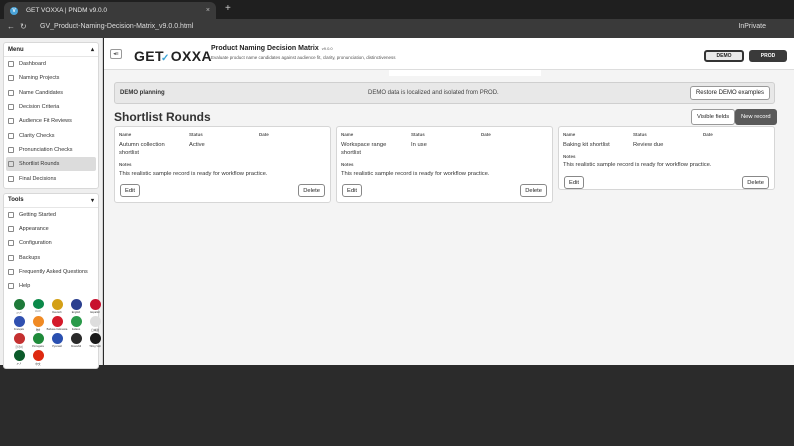 This screenshot has height=446, width=794. Describe the element at coordinates (39, 164) in the screenshot. I see `sidebar-item-label: Shortlist Rounds` at that location.